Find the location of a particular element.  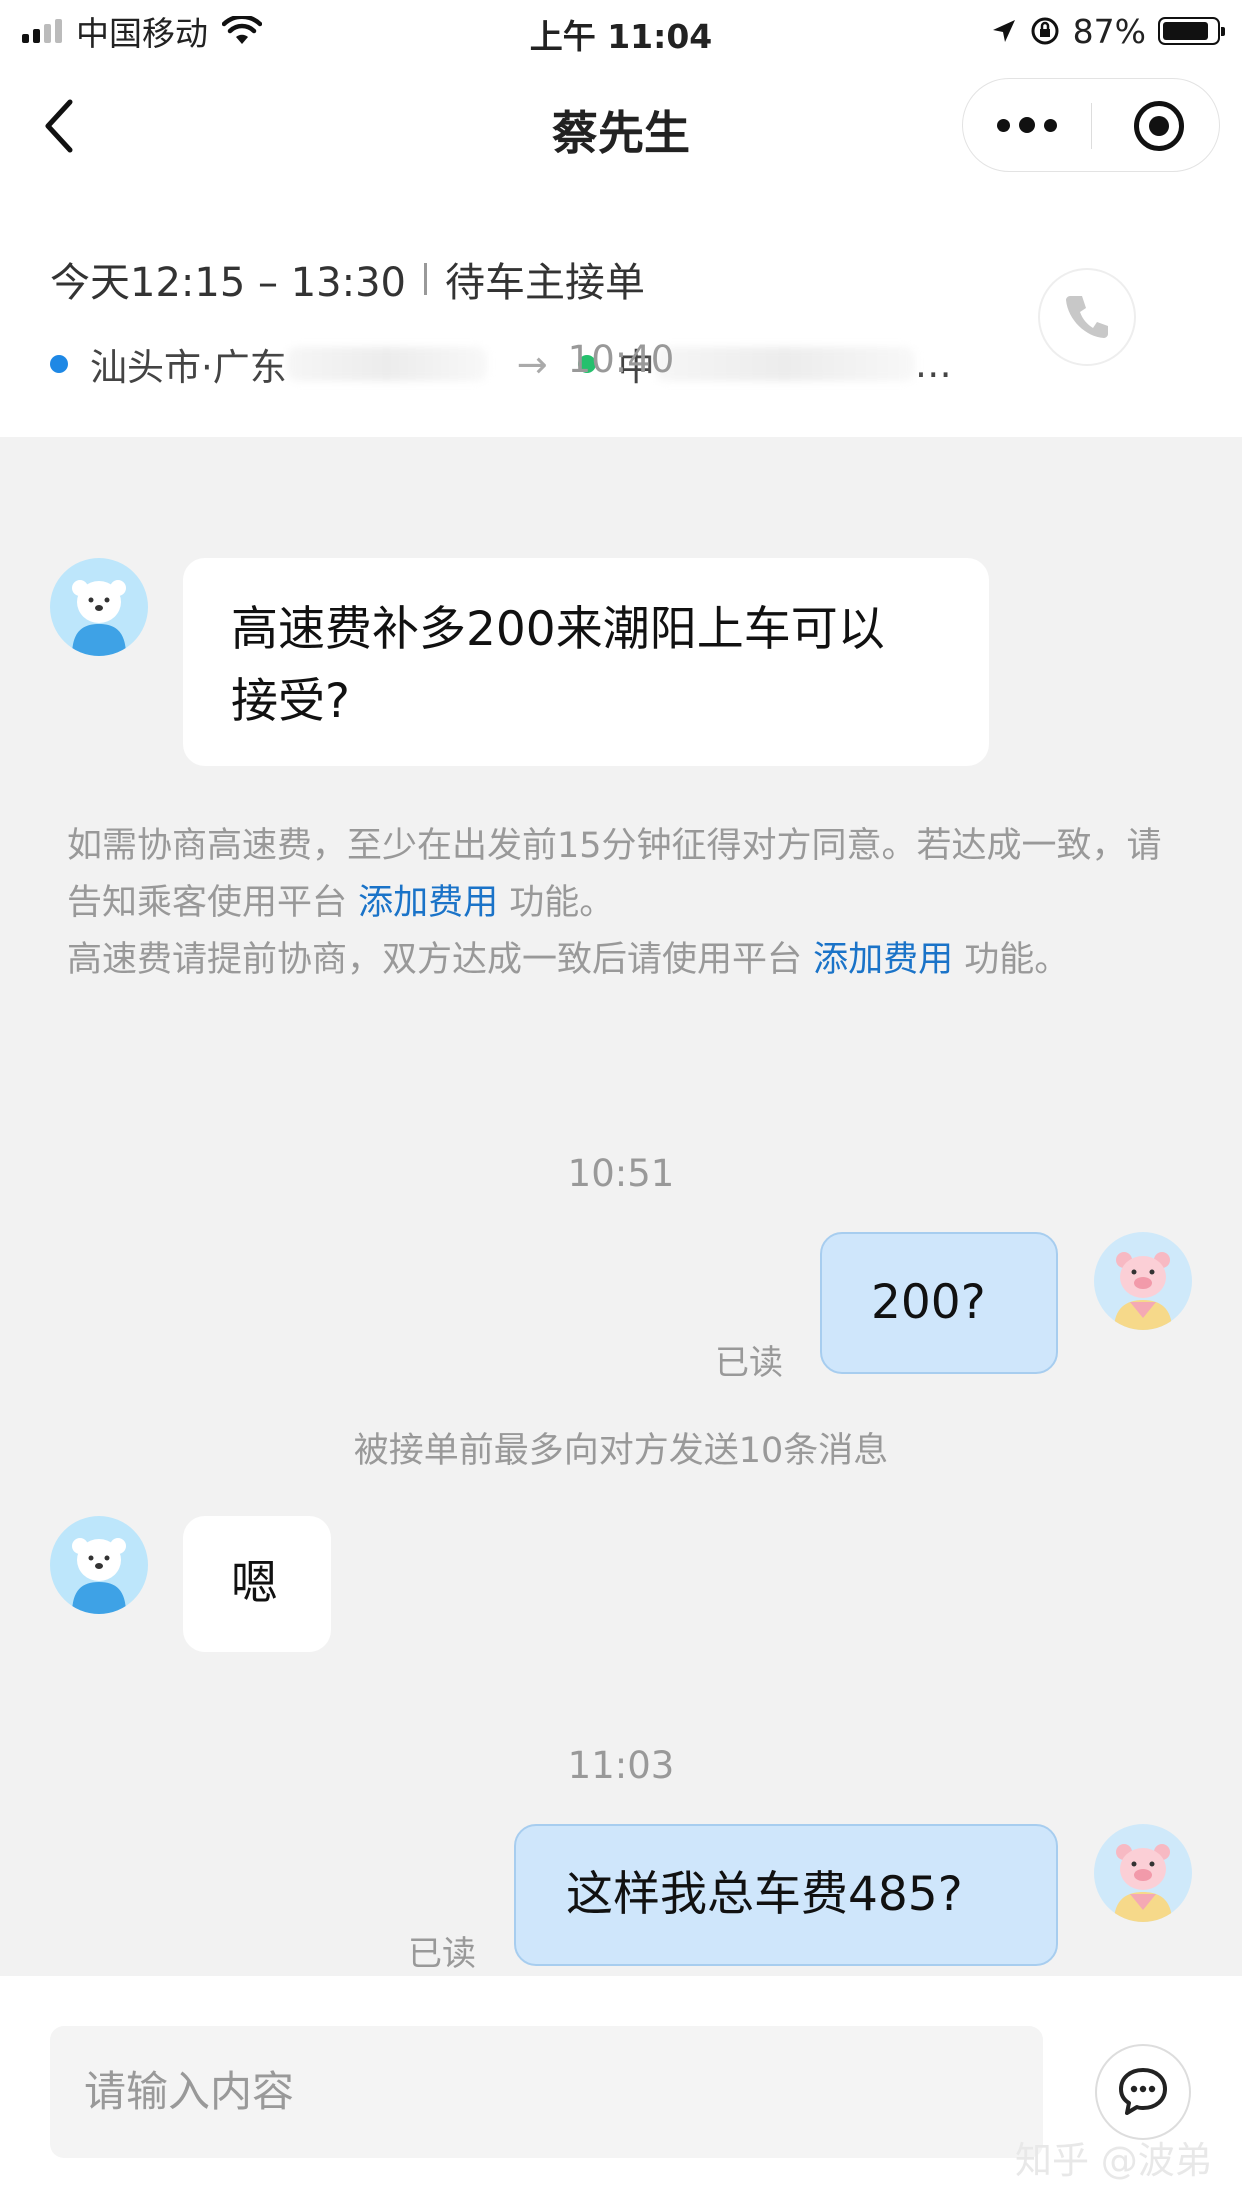

trip-time-range: 今天12:15 – 13:30 is located at coordinates (228, 283).